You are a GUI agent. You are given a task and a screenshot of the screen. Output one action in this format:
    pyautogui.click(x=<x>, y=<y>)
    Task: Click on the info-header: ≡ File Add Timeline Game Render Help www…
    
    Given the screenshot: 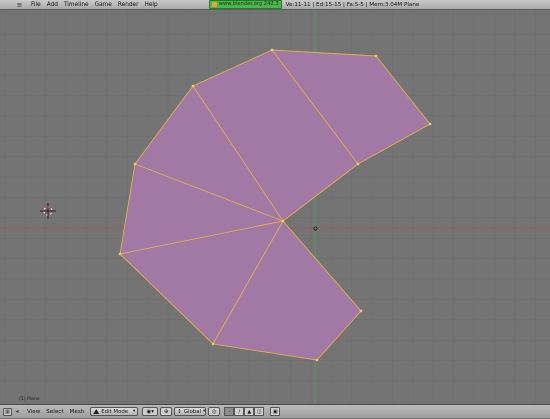 What is the action you would take?
    pyautogui.click(x=275, y=5)
    